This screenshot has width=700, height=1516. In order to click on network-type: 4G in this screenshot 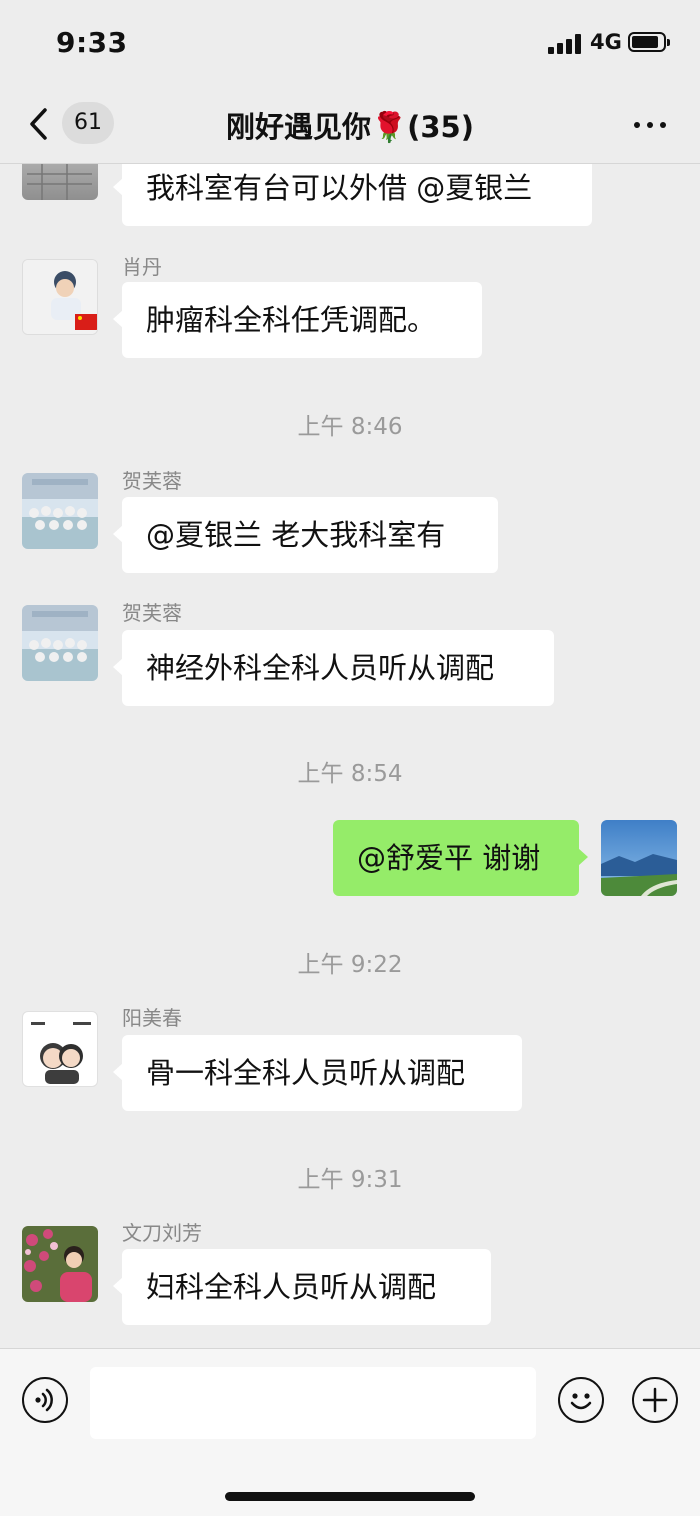, I will do `click(606, 42)`.